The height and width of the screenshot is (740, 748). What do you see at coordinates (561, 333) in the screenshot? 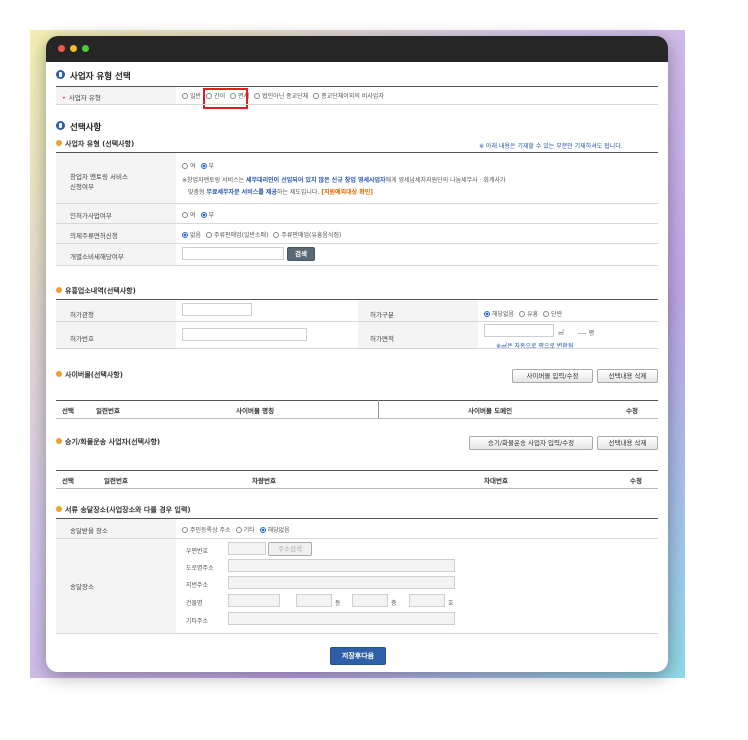
I see `unit-m2: ㎡` at bounding box center [561, 333].